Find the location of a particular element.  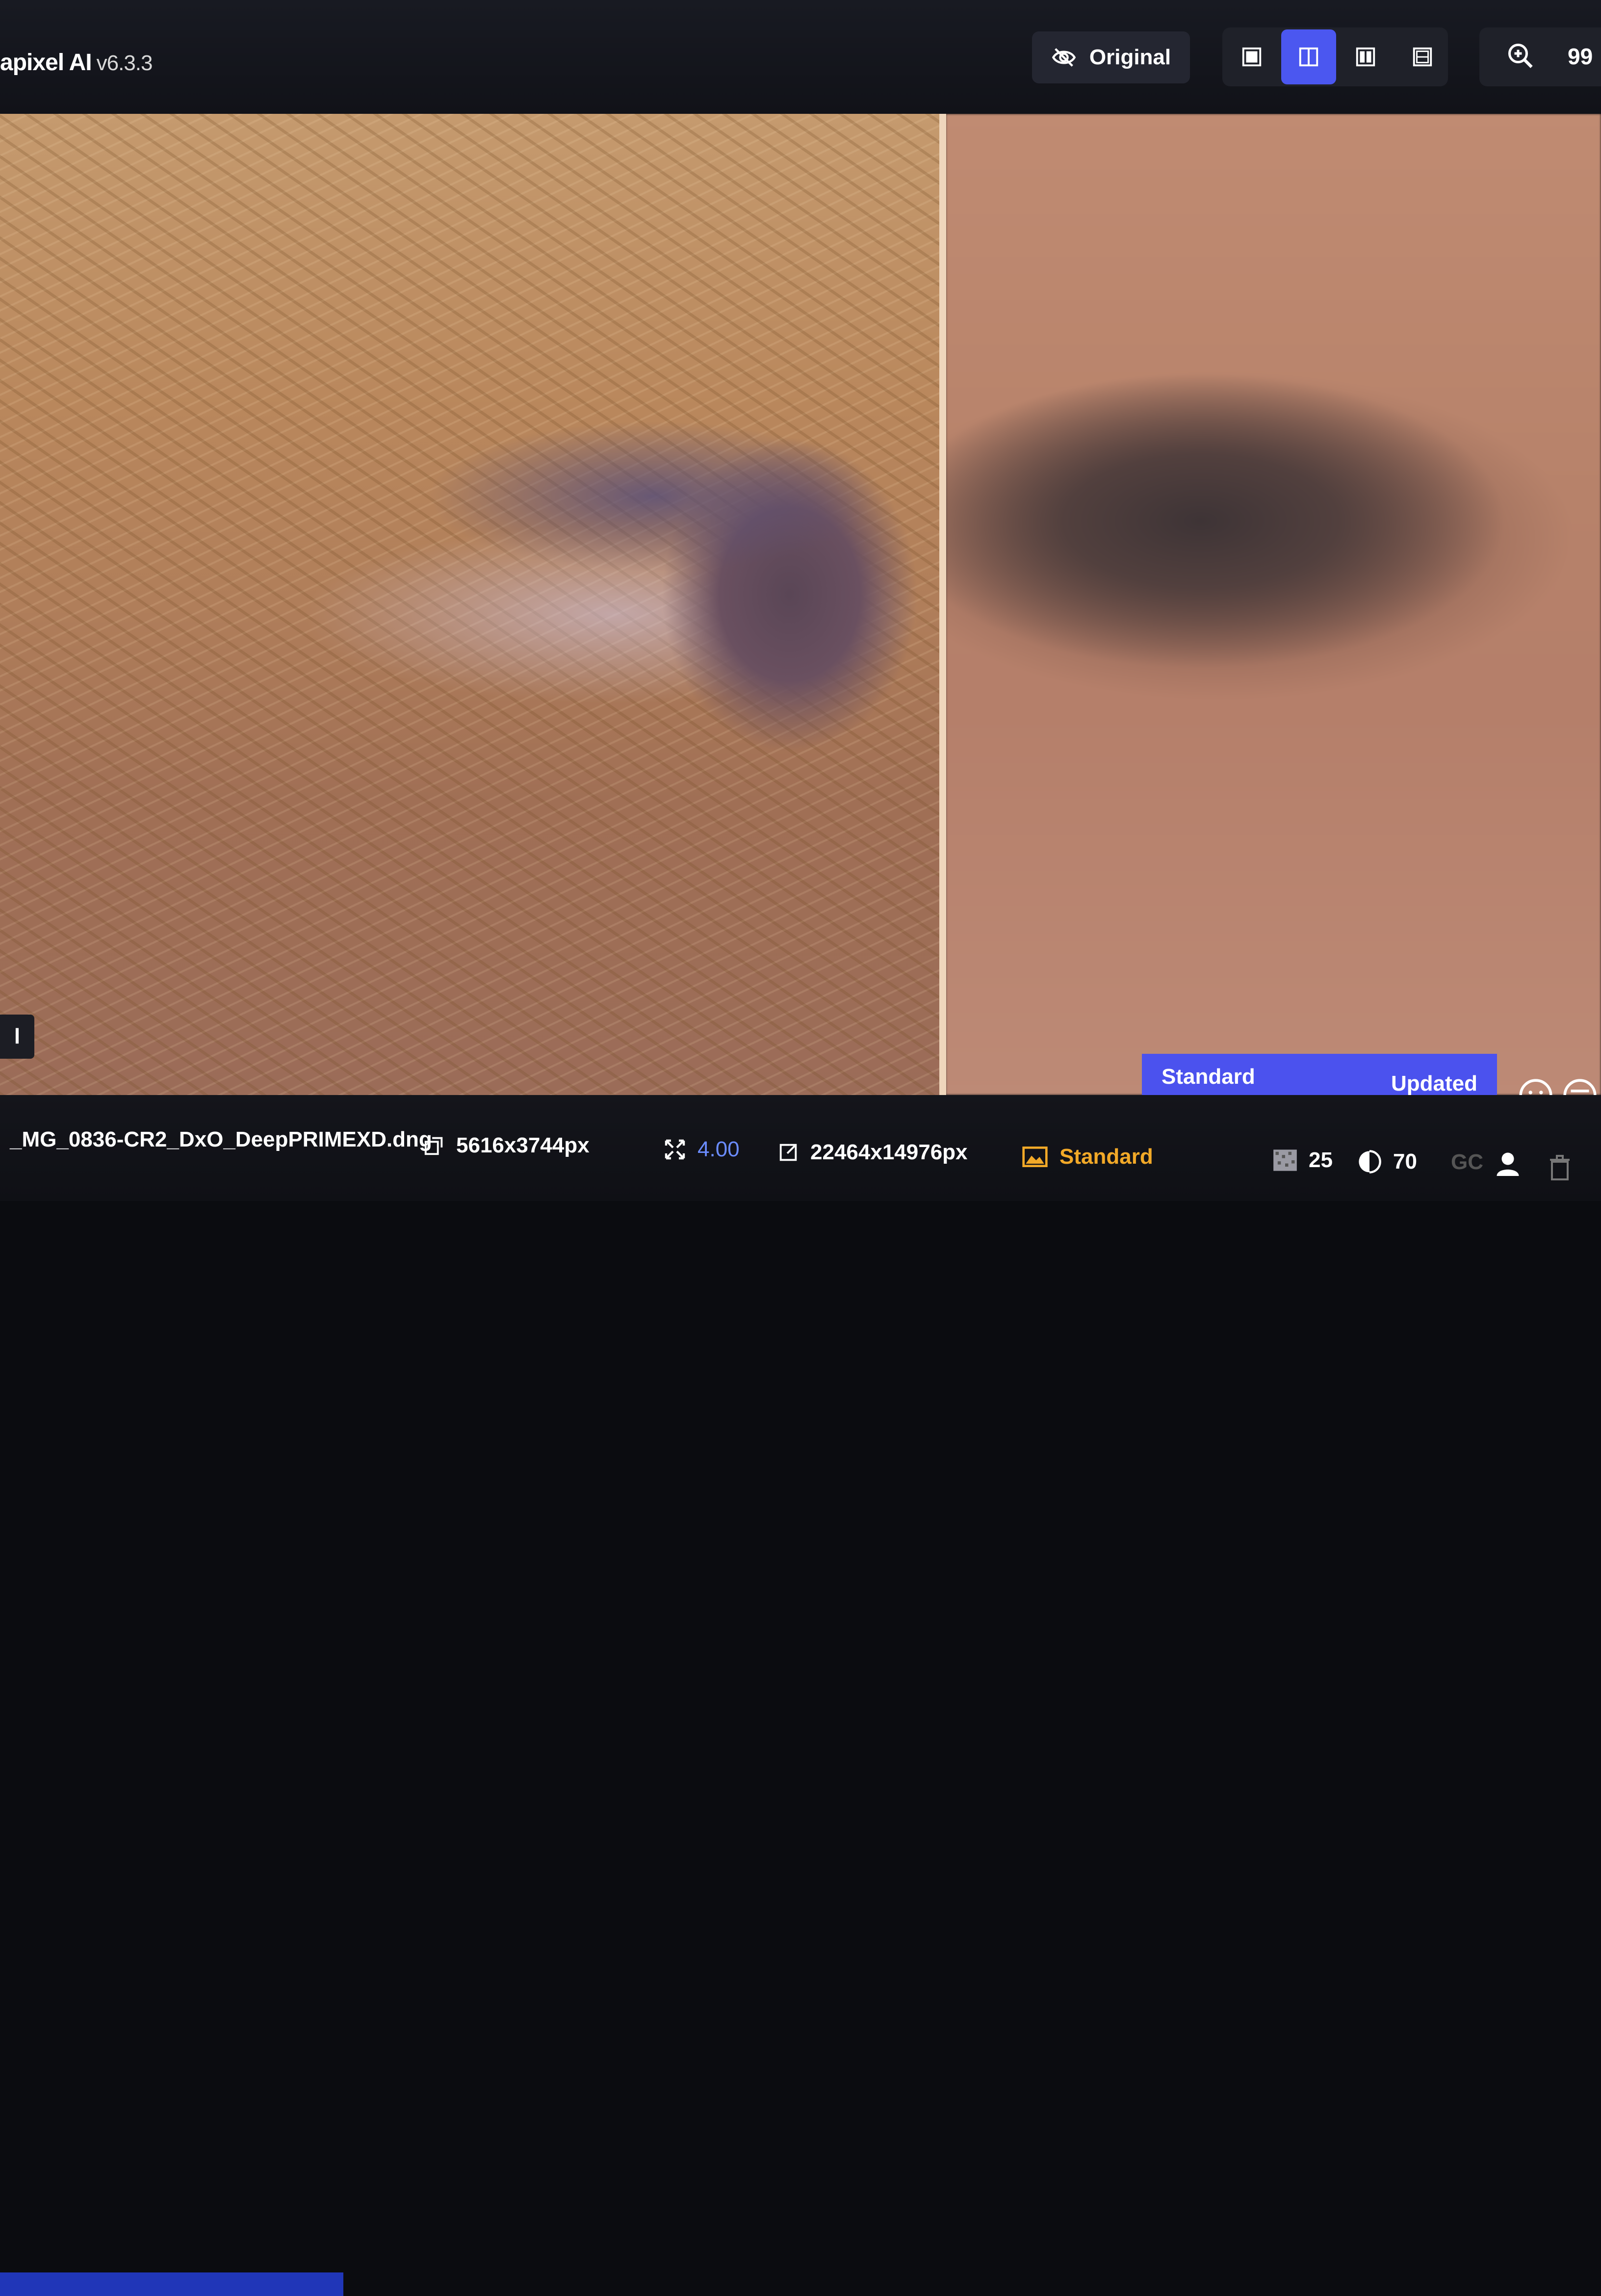

view-side-by-side-button is located at coordinates (1308, 56).